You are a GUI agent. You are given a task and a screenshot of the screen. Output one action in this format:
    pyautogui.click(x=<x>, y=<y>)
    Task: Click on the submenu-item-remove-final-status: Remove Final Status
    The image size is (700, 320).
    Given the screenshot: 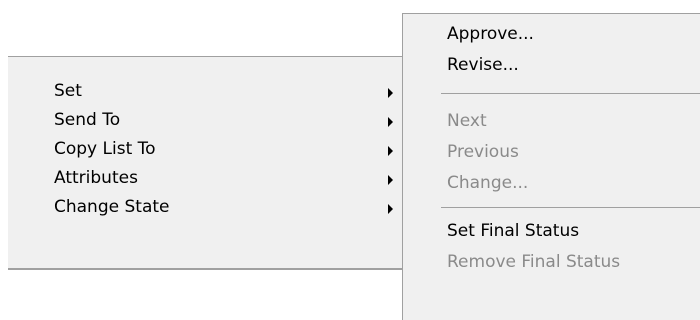 What is the action you would take?
    pyautogui.click(x=534, y=262)
    